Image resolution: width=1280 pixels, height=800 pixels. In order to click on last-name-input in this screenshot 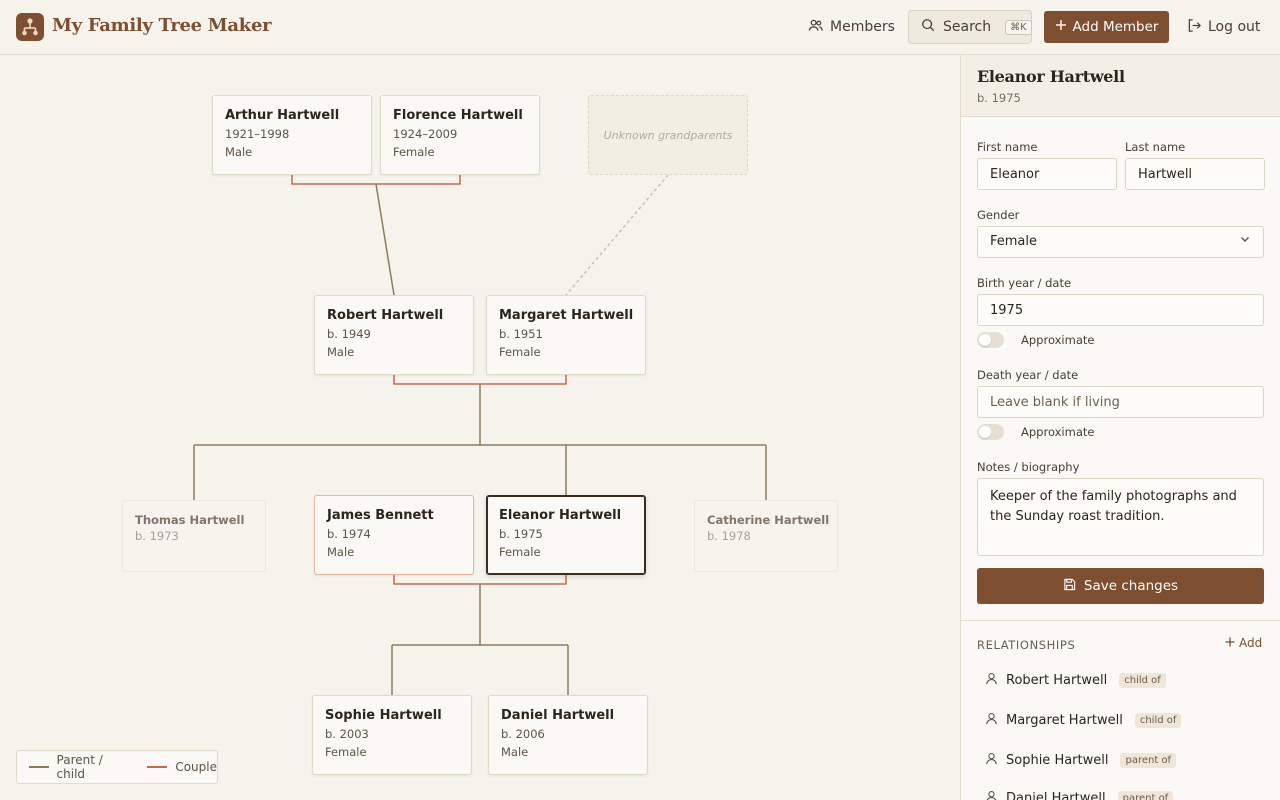, I will do `click(1195, 174)`.